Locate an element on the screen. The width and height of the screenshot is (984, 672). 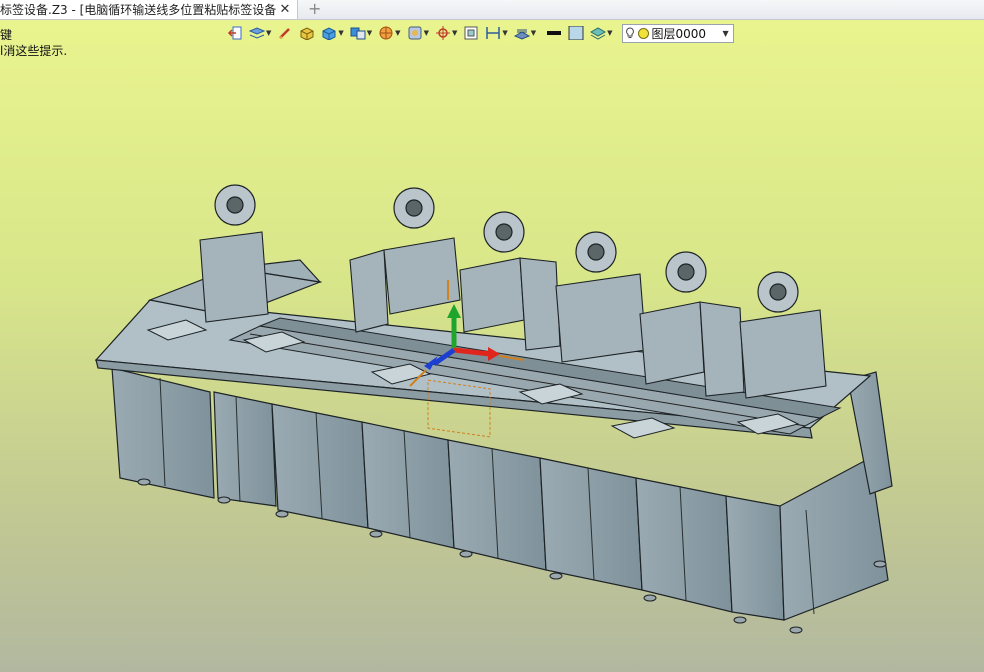
layers-icon is located at coordinates (257, 33).